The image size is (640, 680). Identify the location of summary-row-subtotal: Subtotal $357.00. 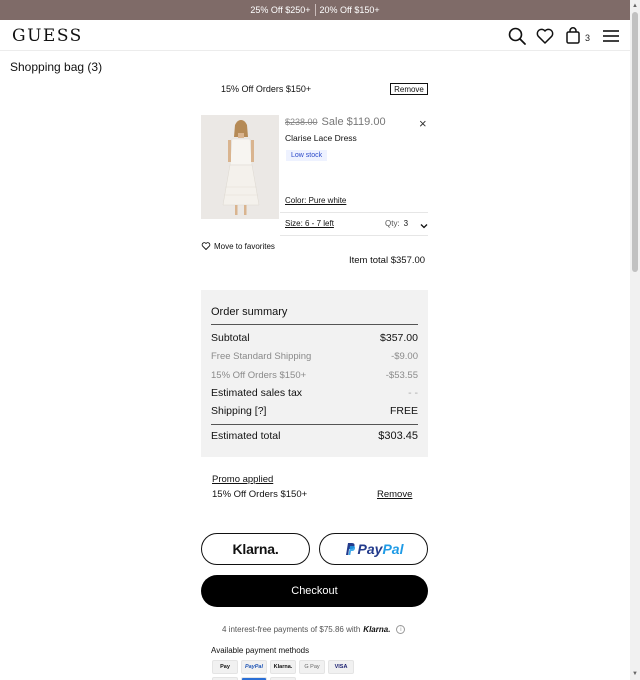
(314, 338).